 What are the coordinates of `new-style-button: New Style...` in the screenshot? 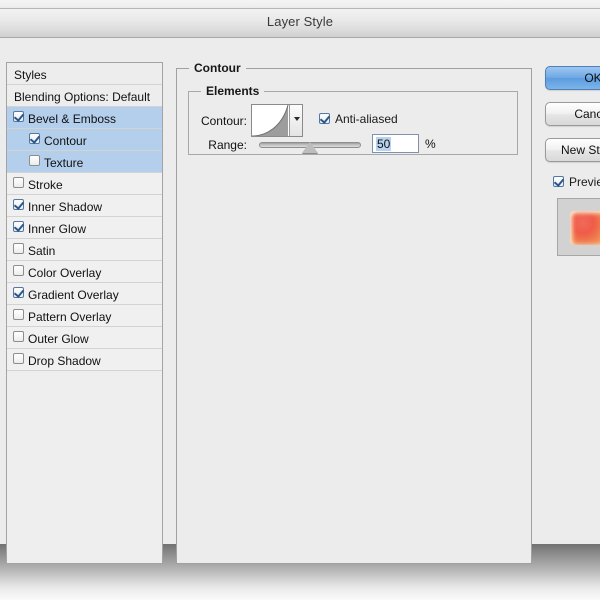 It's located at (572, 150).